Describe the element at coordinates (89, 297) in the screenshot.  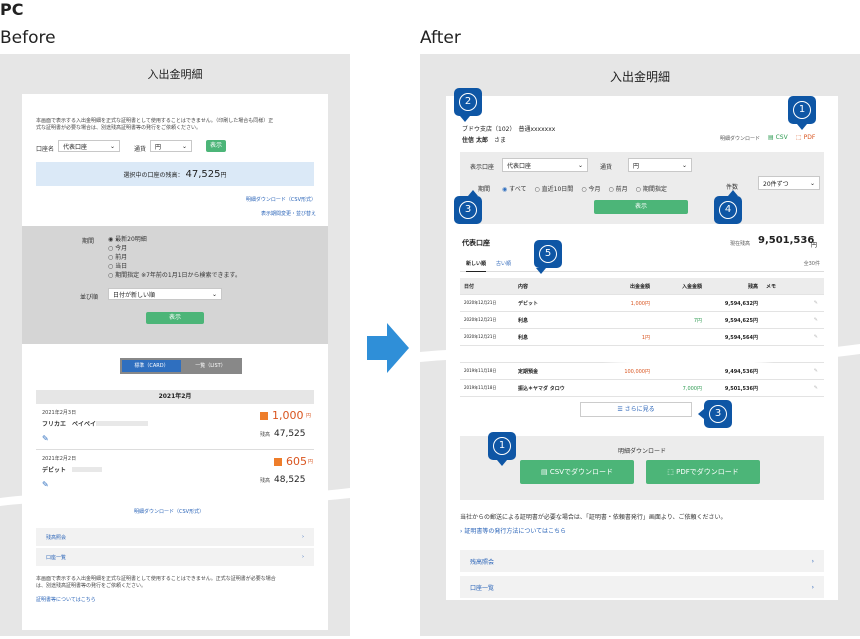
I see `before-sort-label: 並び順` at that location.